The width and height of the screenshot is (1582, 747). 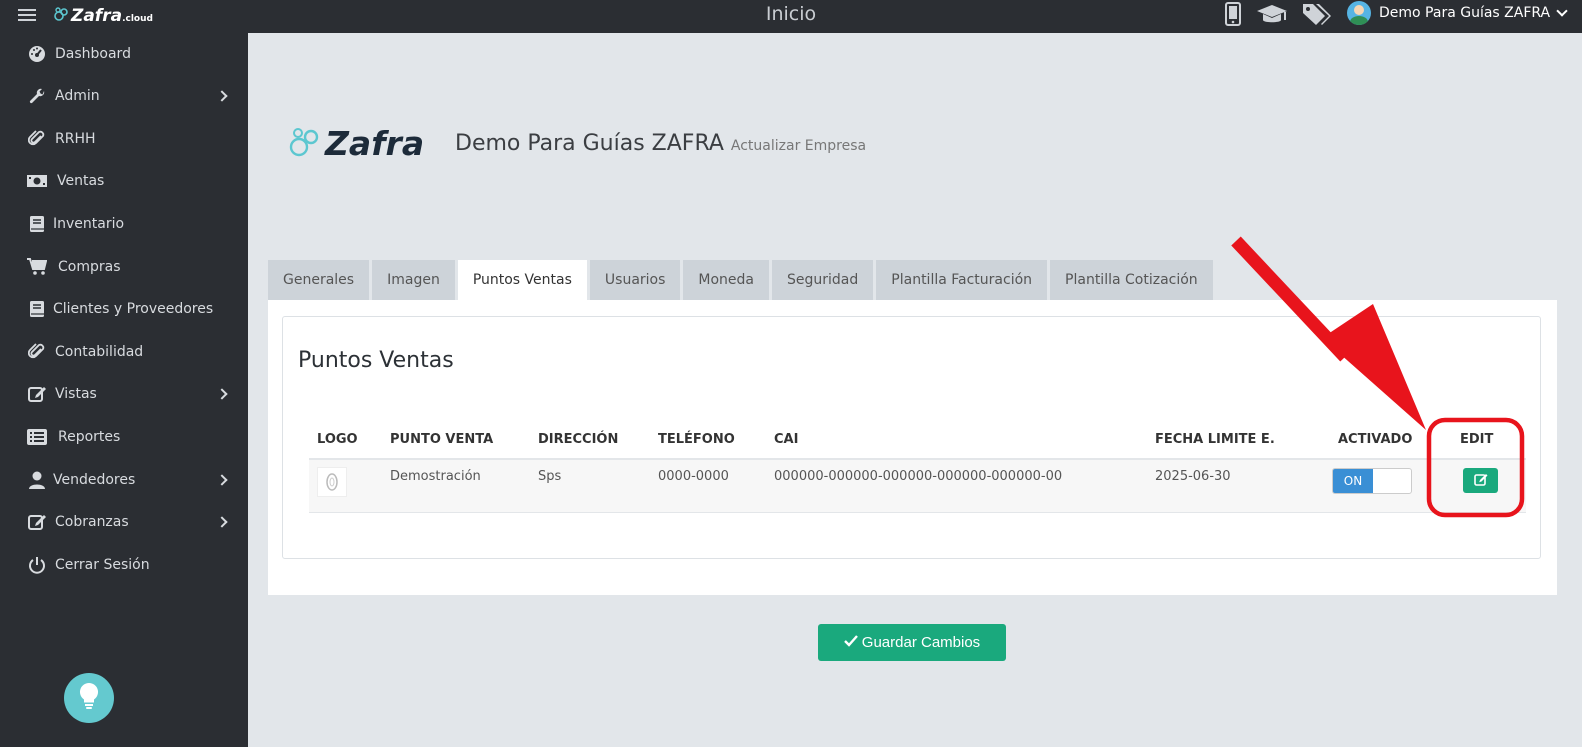 What do you see at coordinates (693, 476) in the screenshot?
I see `cell-telefono: 0000-0000` at bounding box center [693, 476].